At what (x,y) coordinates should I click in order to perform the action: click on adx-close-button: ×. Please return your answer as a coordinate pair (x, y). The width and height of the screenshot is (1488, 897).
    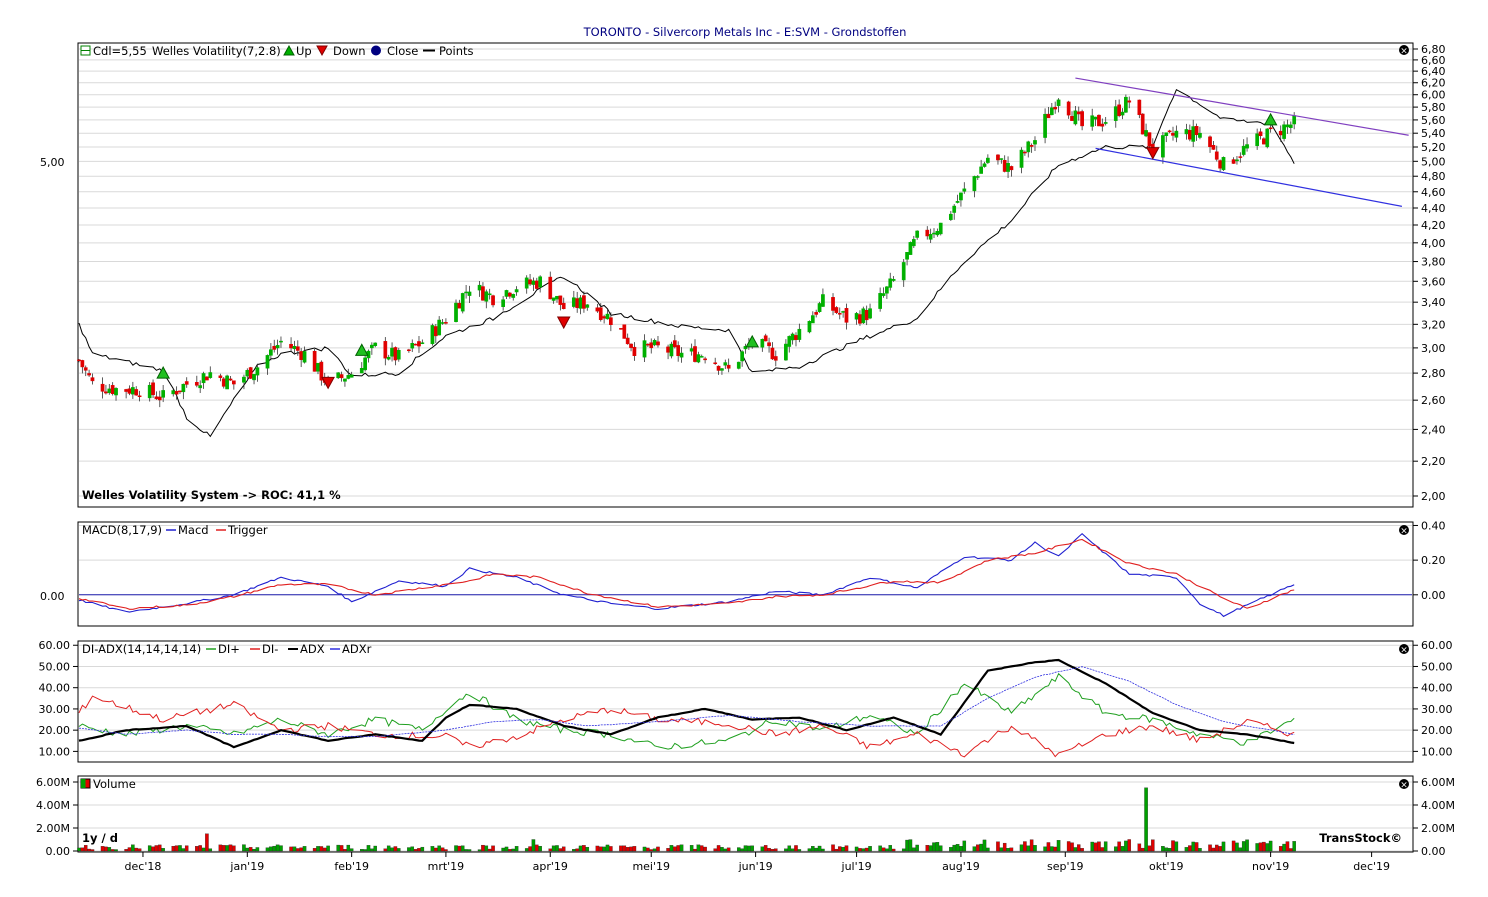
    Looking at the image, I should click on (1404, 650).